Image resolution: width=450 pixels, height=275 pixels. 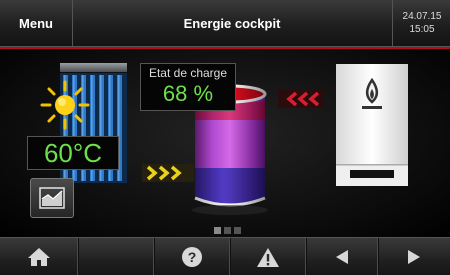 I want to click on chart-icon, so click(x=52, y=198).